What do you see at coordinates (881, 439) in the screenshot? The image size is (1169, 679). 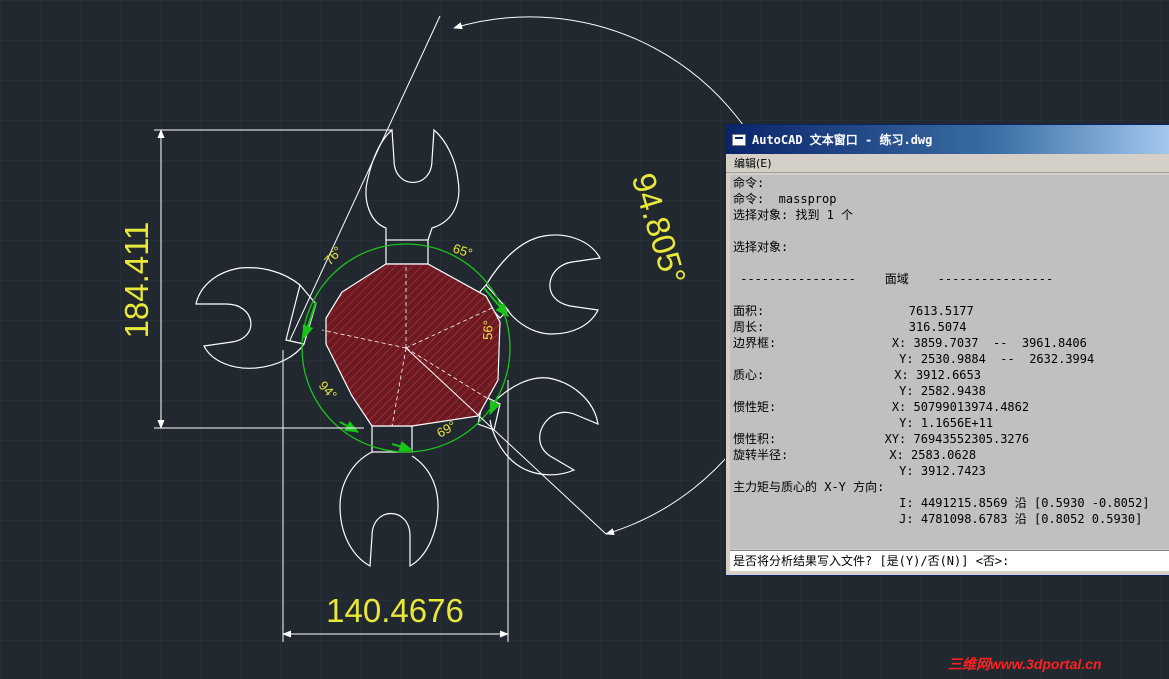 I see `history-line: 惯性积: XY: 76943552305.3276` at bounding box center [881, 439].